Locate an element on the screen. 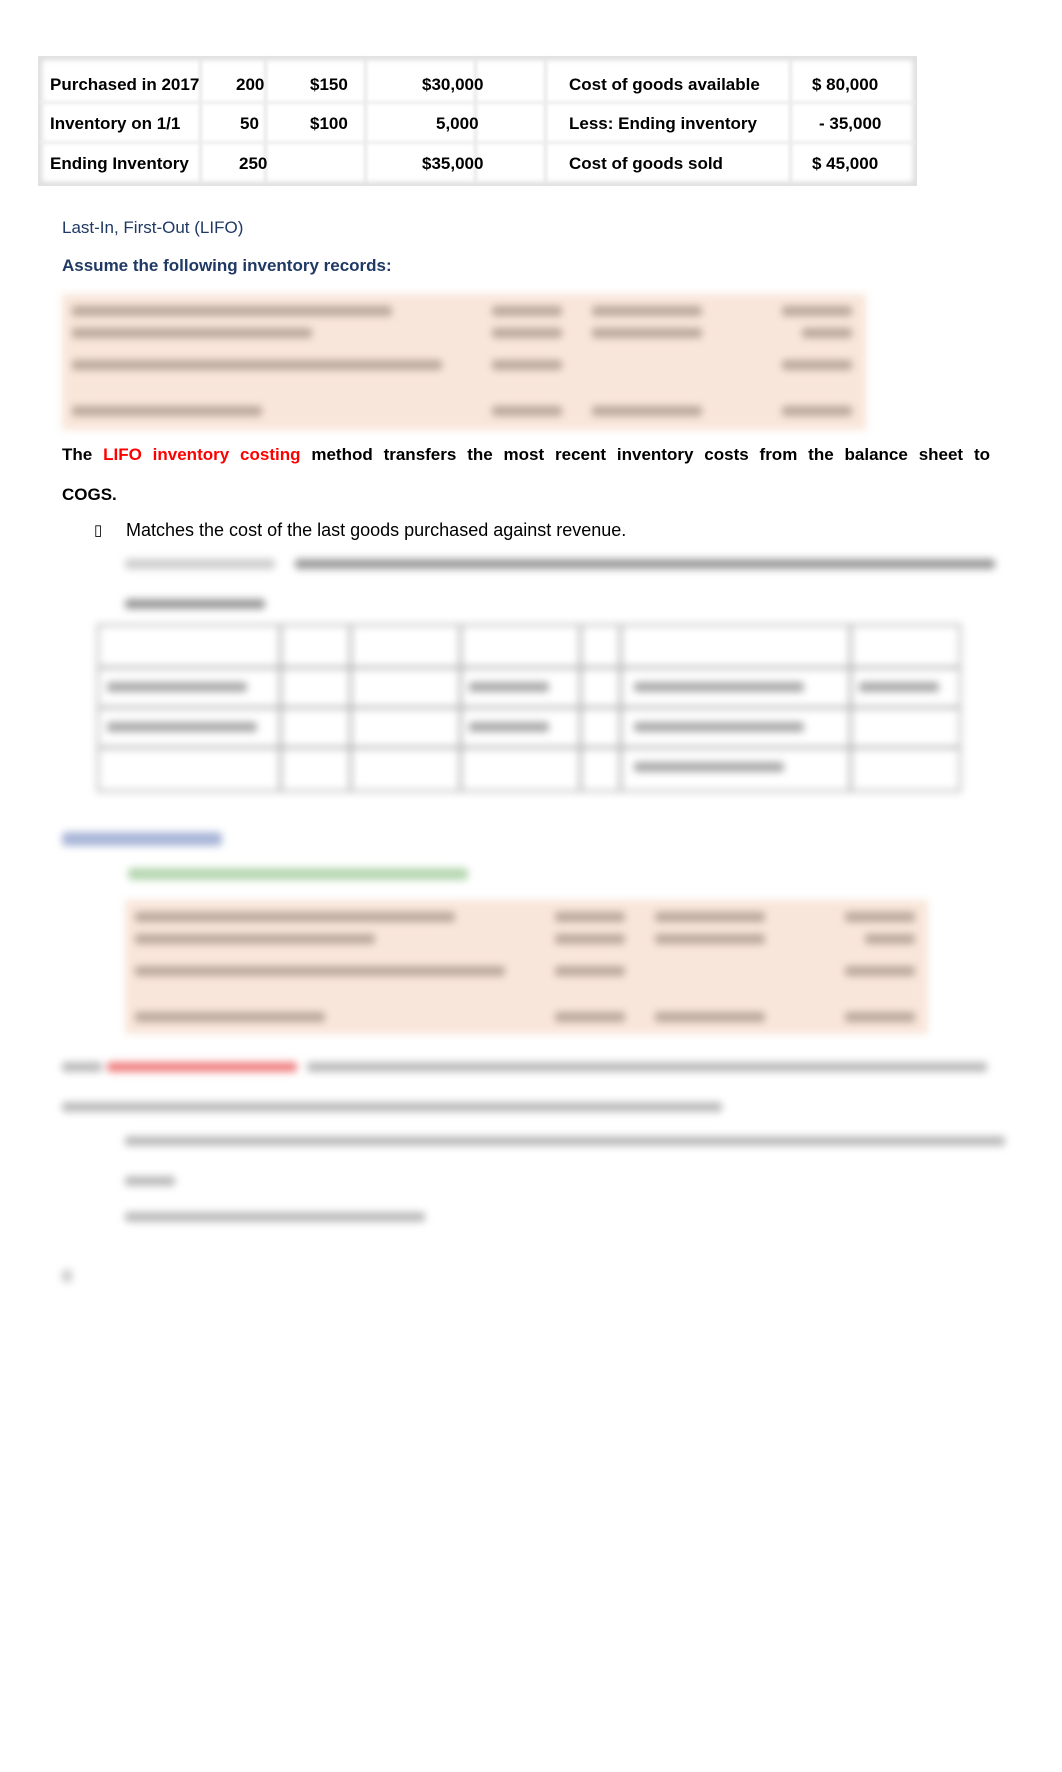  blurred-lifo-table is located at coordinates (529, 708).